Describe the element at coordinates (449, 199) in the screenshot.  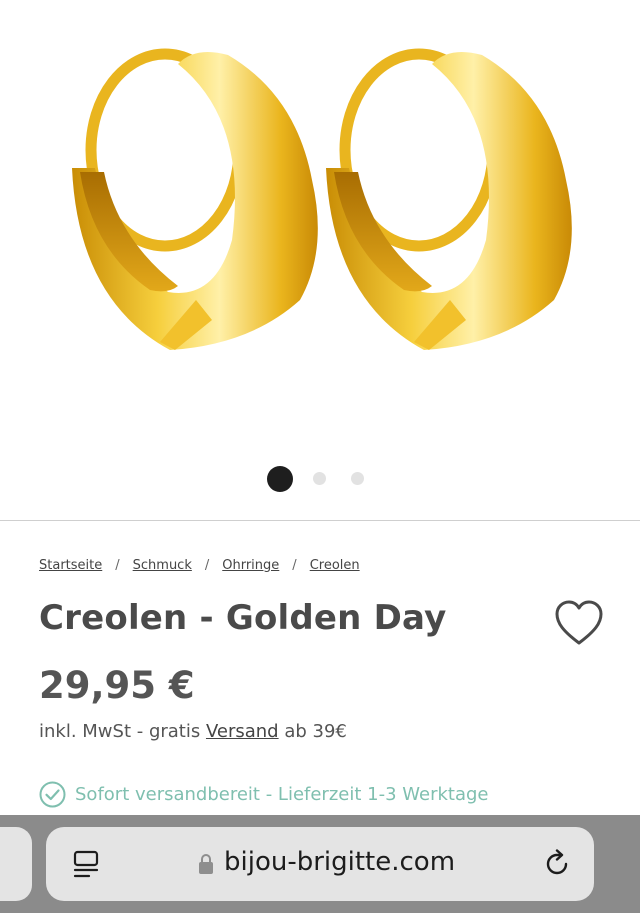
I see `earring-right` at that location.